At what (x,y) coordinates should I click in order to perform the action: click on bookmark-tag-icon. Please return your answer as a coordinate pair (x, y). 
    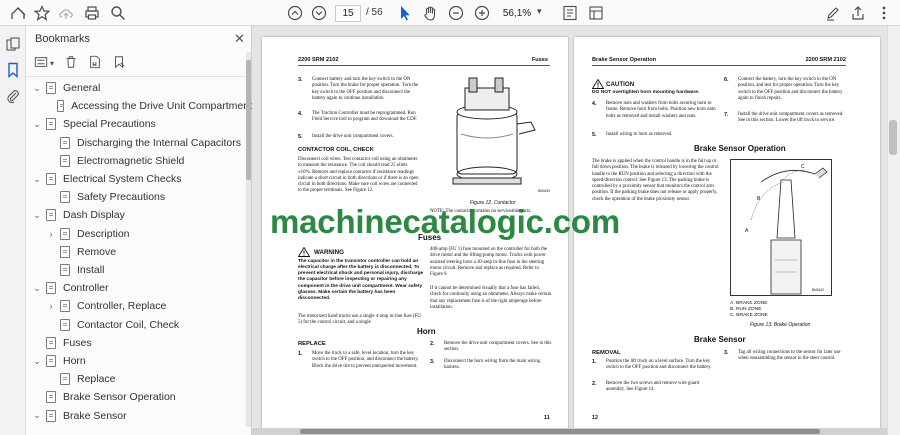
    Looking at the image, I should click on (119, 63).